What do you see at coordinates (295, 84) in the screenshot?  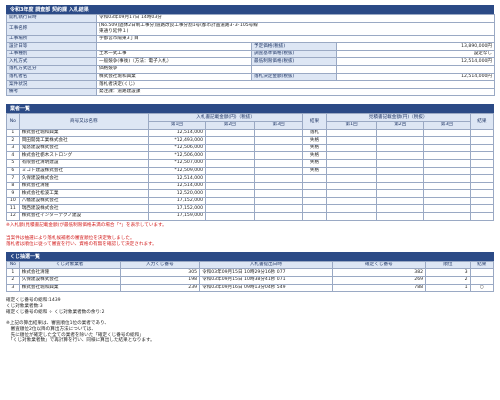 I see `info-value: 落札者決定(くじ)` at bounding box center [295, 84].